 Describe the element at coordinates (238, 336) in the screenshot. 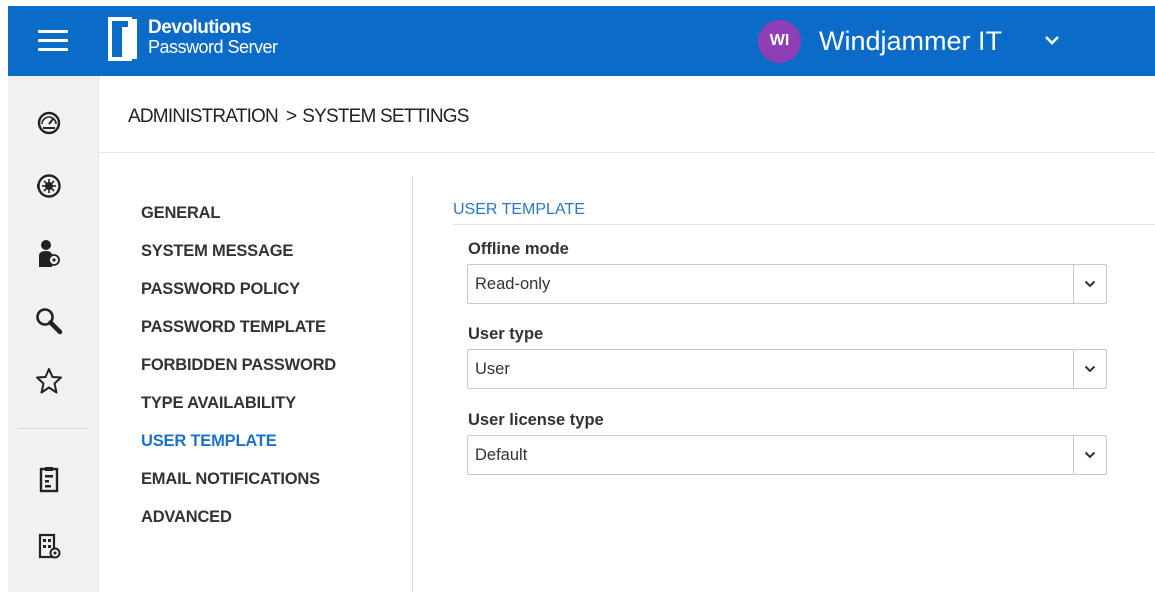

I see `menu-item-password-template: PASSWORD TEMPLATE` at that location.